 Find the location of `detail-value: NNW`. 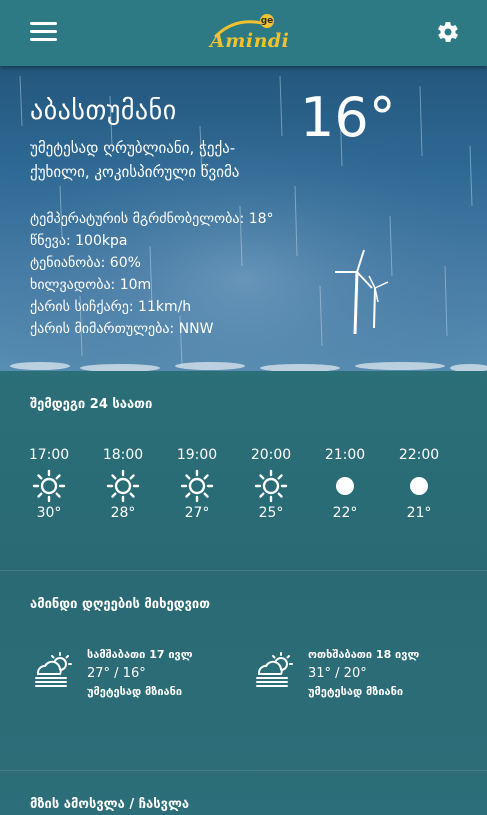

detail-value: NNW is located at coordinates (196, 329).